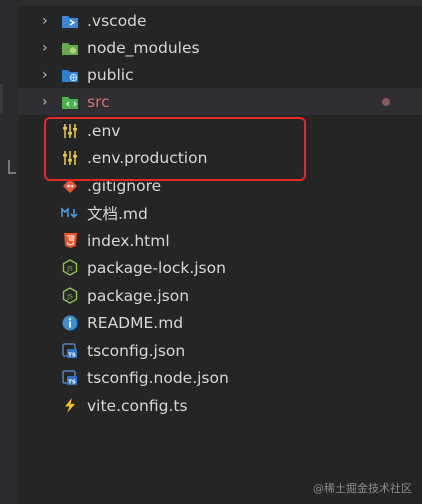 The height and width of the screenshot is (504, 422). I want to click on vite-icon, so click(70, 406).